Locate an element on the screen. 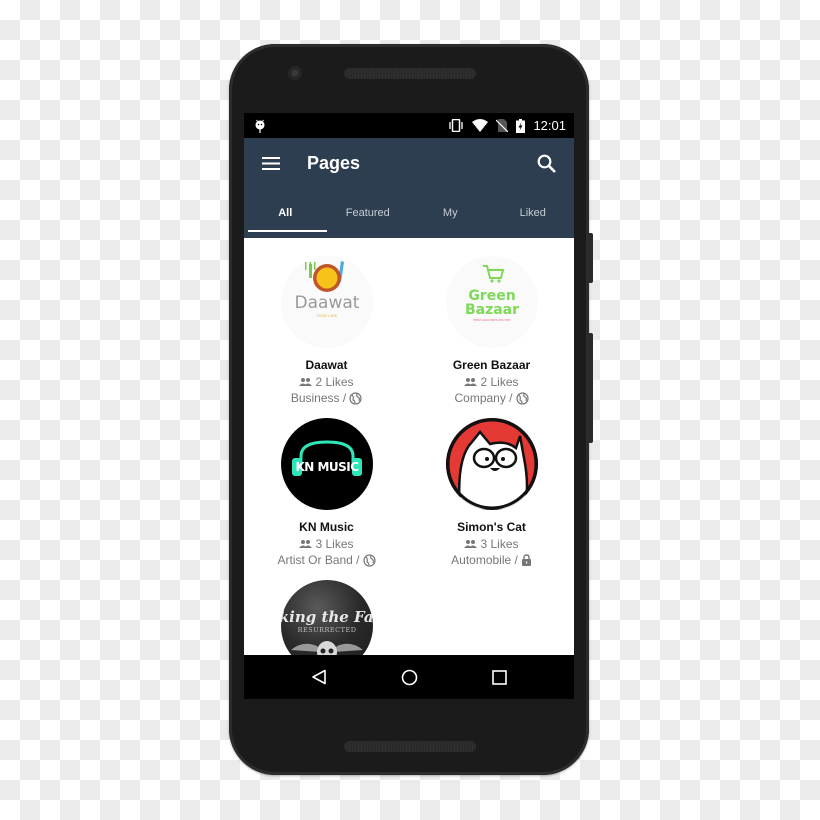 This screenshot has width=820, height=820. tab-bar: All Featured My Liked is located at coordinates (409, 213).